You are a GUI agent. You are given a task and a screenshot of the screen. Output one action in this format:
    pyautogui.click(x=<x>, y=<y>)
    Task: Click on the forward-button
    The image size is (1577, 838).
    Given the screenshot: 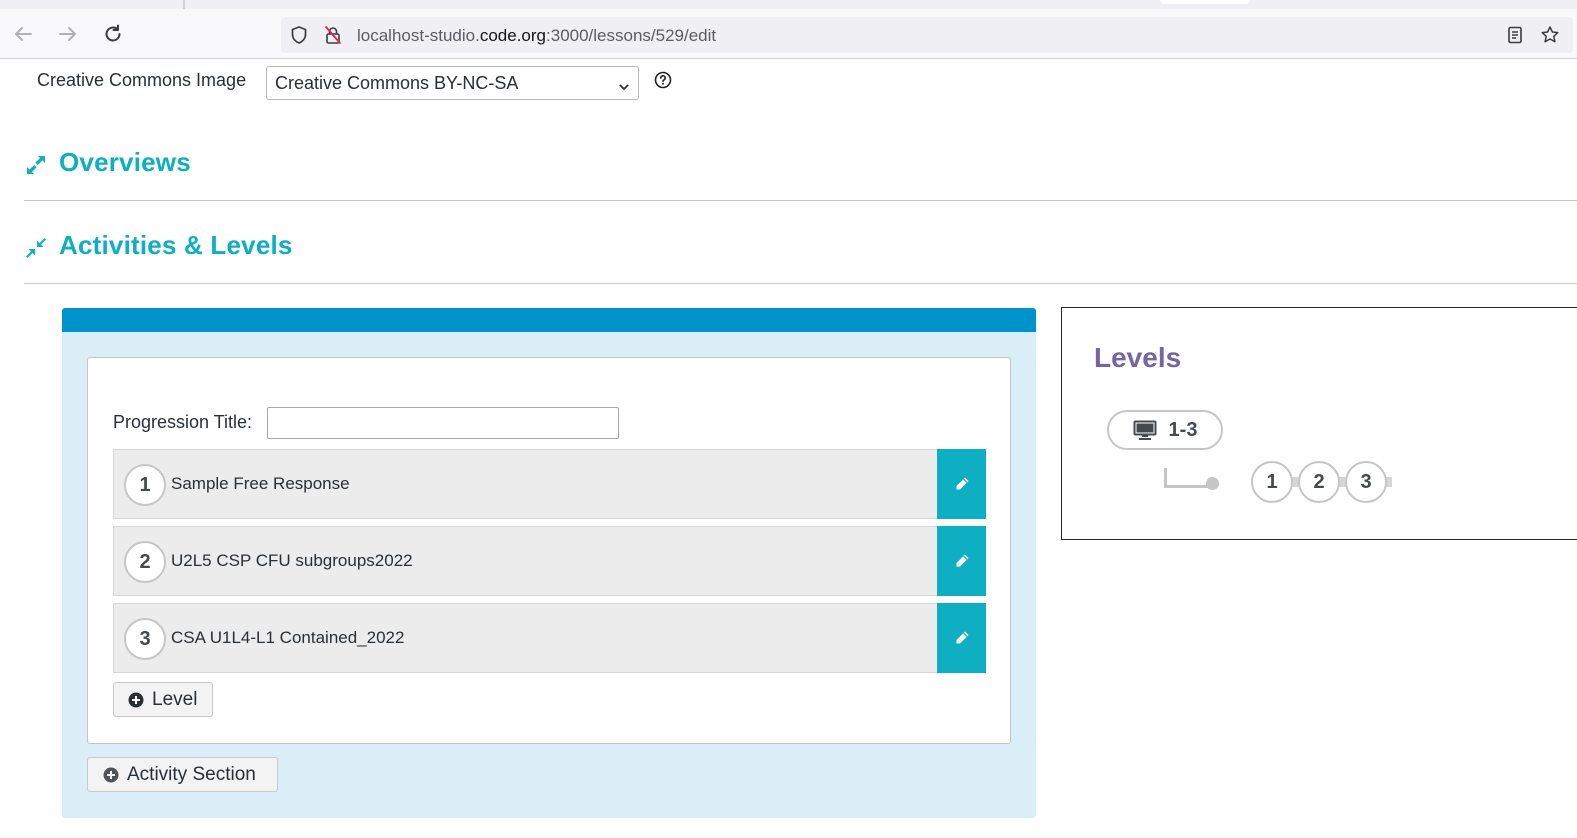 What is the action you would take?
    pyautogui.click(x=68, y=34)
    